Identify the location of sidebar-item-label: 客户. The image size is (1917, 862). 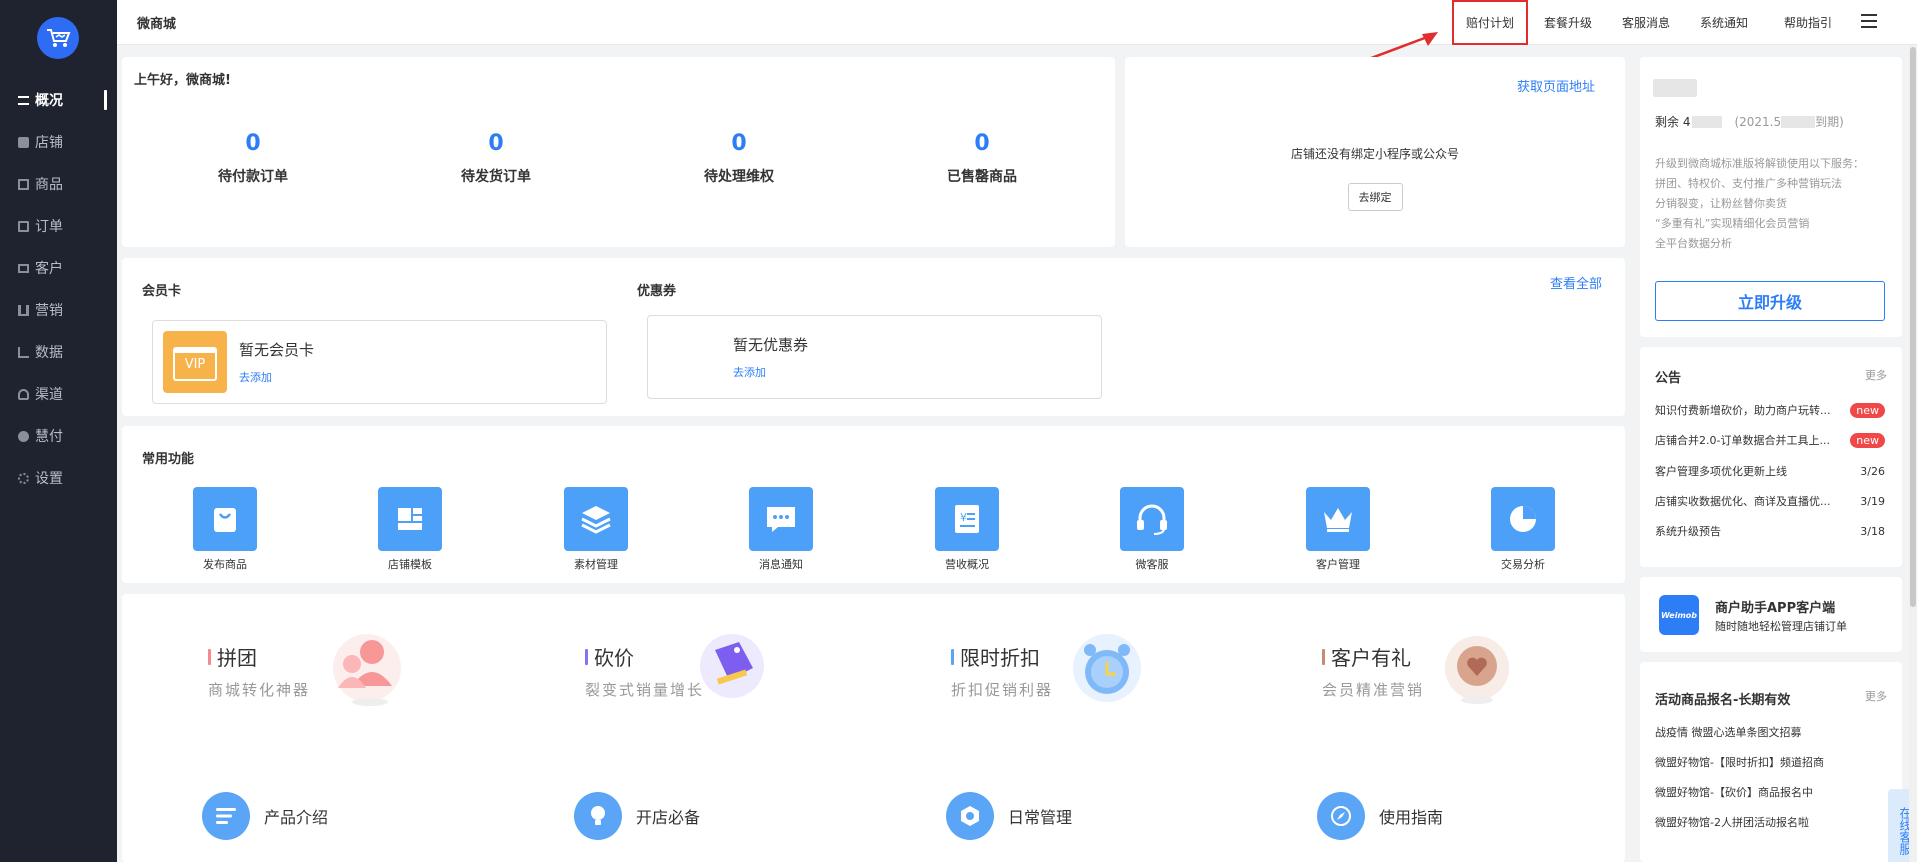
(49, 269).